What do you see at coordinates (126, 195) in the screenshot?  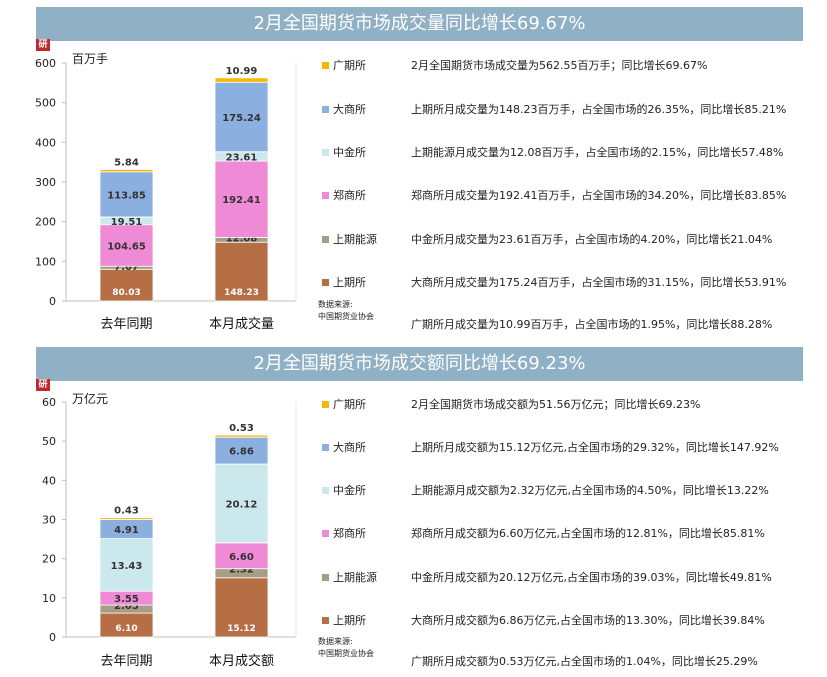 I see `data-label: 113.85` at bounding box center [126, 195].